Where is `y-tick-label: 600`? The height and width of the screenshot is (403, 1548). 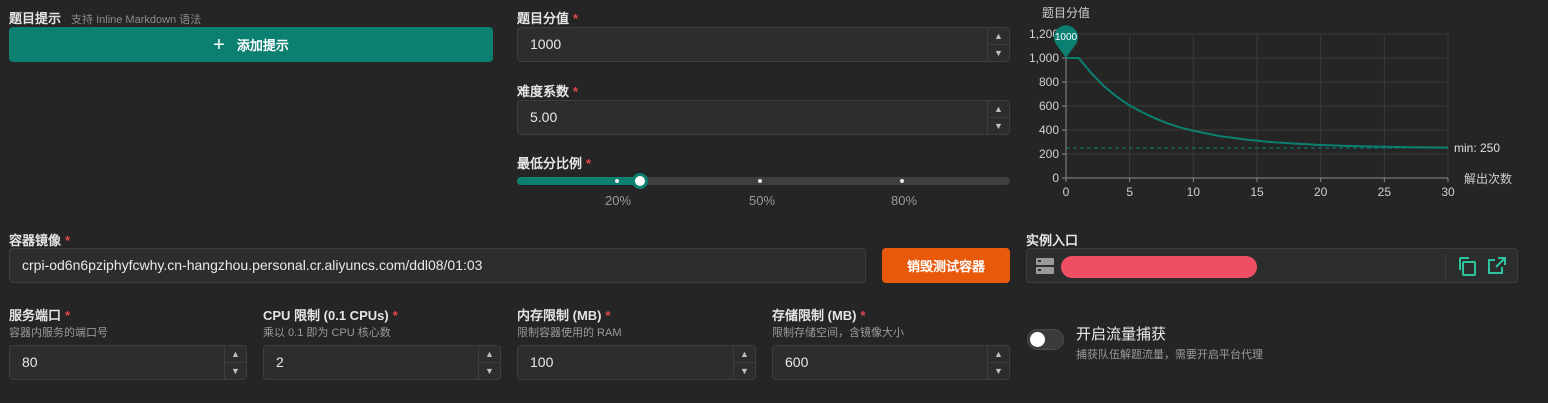 y-tick-label: 600 is located at coordinates (1049, 106).